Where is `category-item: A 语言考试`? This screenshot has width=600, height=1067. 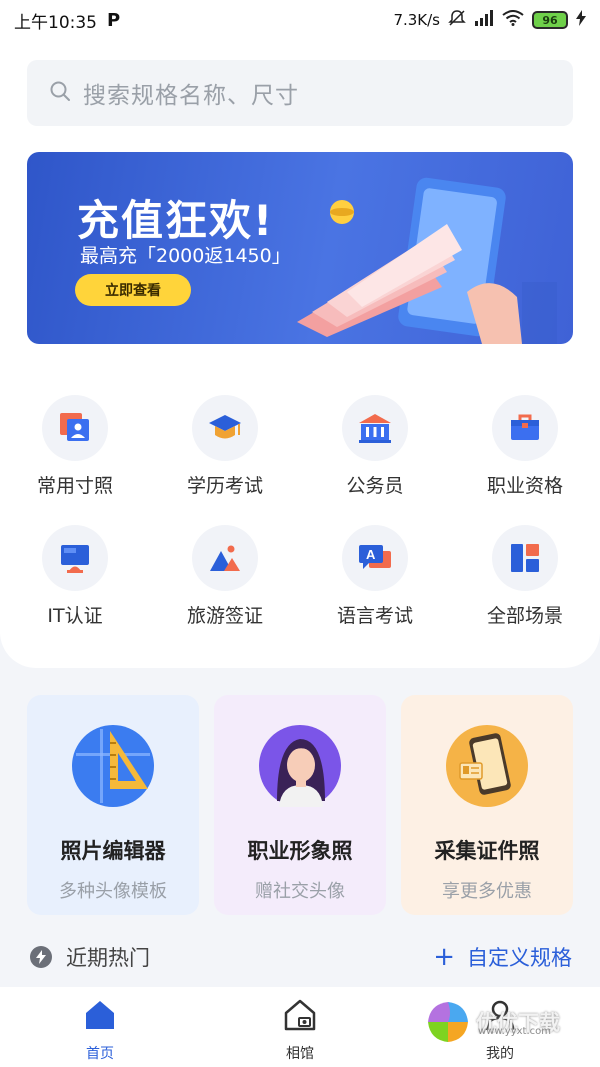 category-item: A 语言考试 is located at coordinates (375, 576).